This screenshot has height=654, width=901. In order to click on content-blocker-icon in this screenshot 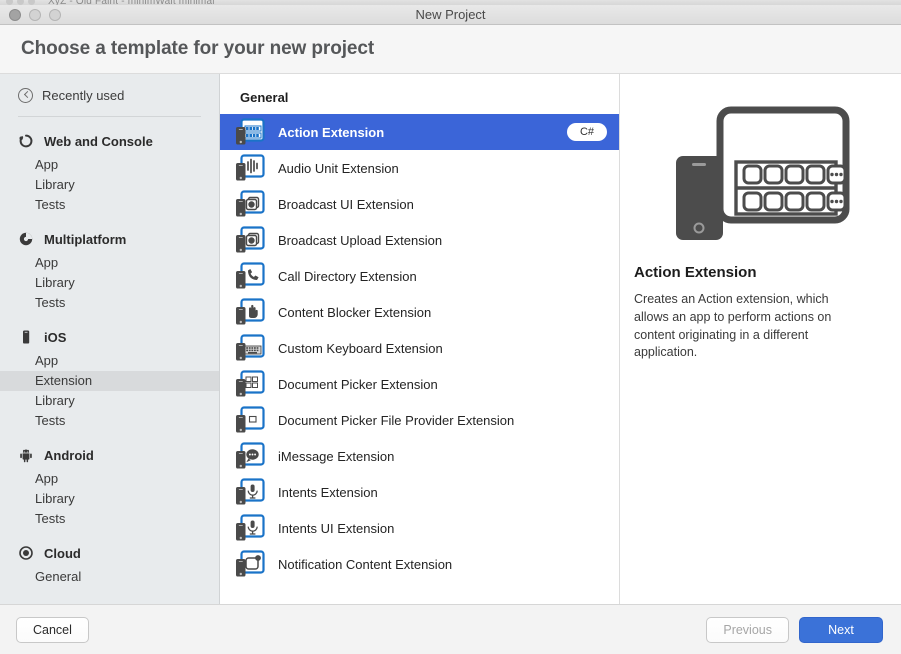, I will do `click(250, 312)`.